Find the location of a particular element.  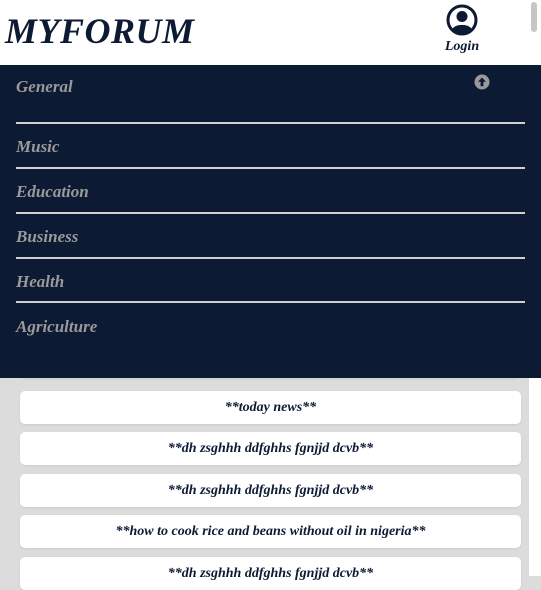

menu-item-general: General is located at coordinates (270, 87).